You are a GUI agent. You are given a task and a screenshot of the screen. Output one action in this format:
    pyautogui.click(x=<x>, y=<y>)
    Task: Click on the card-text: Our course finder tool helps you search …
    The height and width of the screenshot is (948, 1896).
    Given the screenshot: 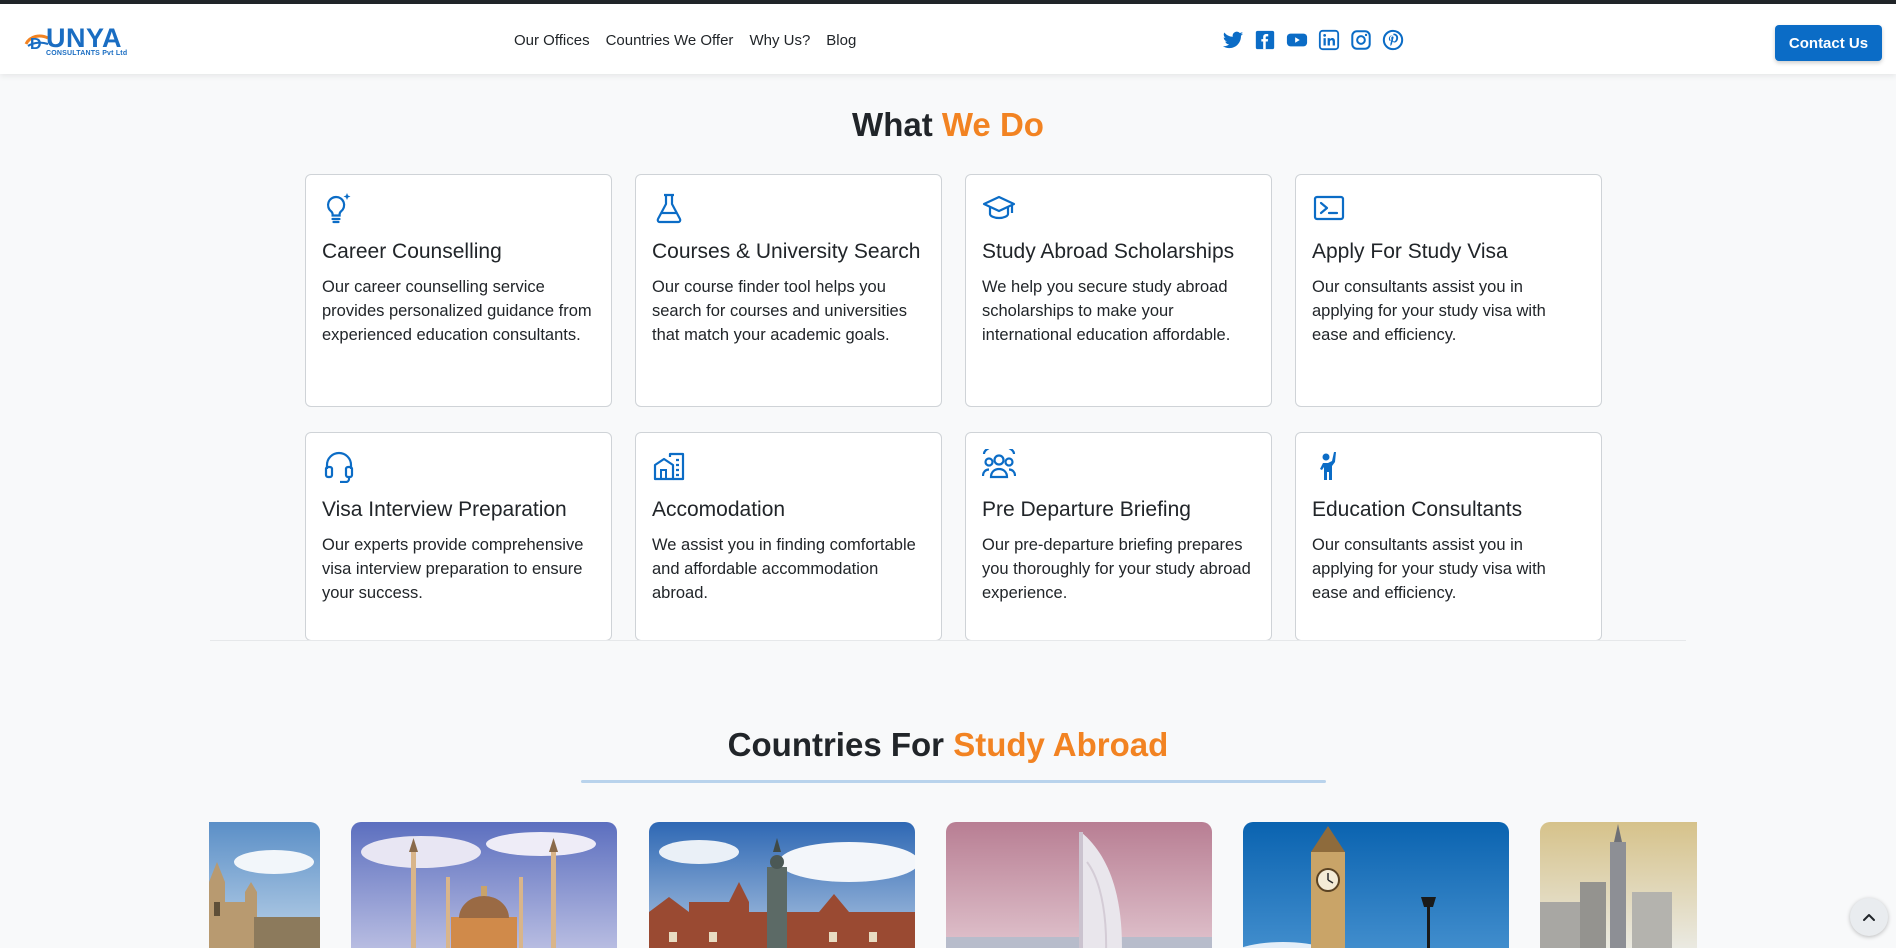 What is the action you would take?
    pyautogui.click(x=779, y=311)
    